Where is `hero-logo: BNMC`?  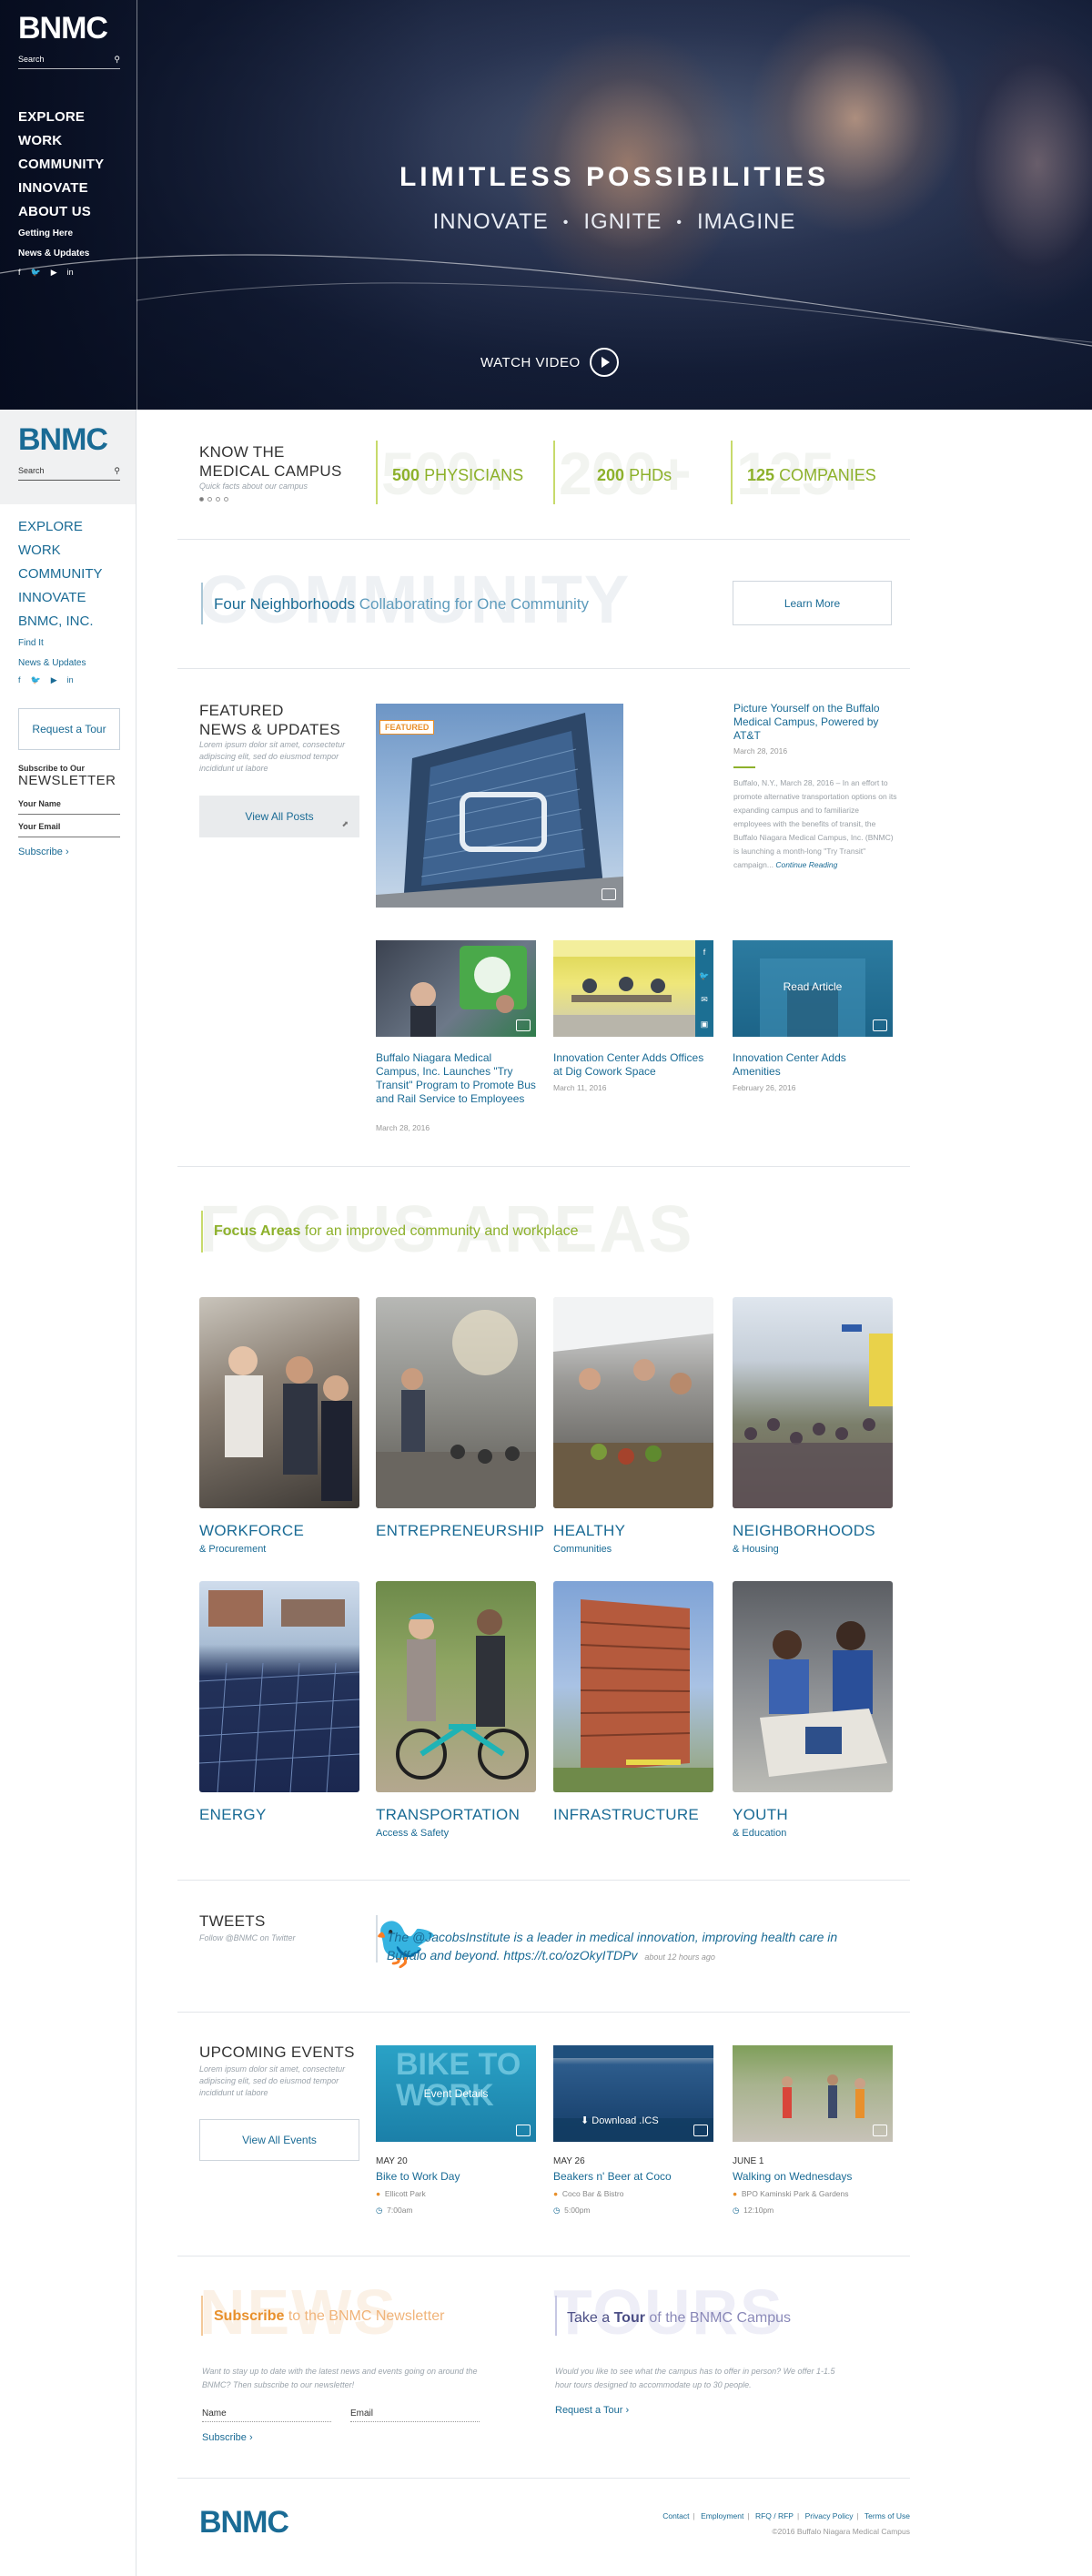 hero-logo: BNMC is located at coordinates (63, 28).